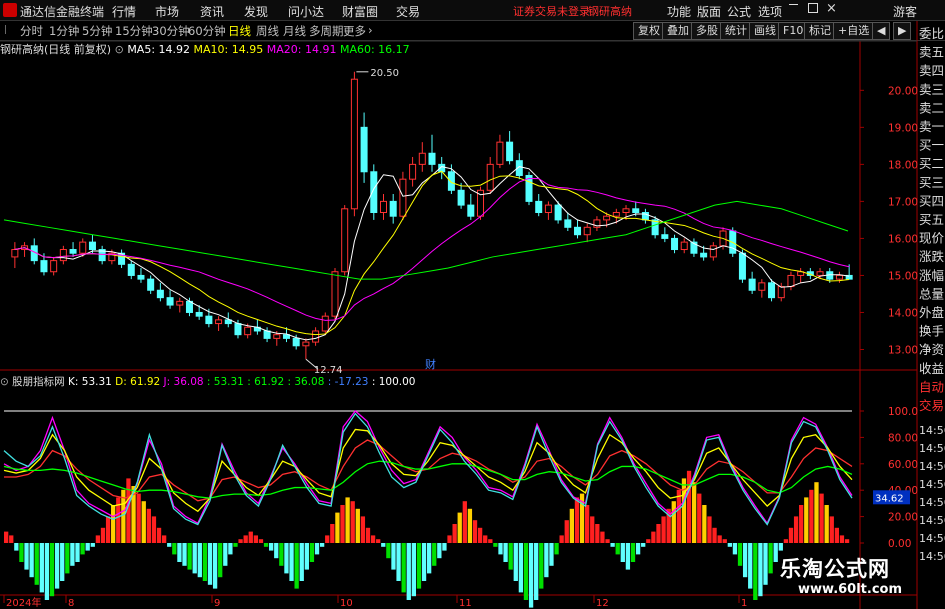 Image resolution: width=945 pixels, height=609 pixels. What do you see at coordinates (931, 312) in the screenshot?
I see `side-panel-label: 外盘` at bounding box center [931, 312].